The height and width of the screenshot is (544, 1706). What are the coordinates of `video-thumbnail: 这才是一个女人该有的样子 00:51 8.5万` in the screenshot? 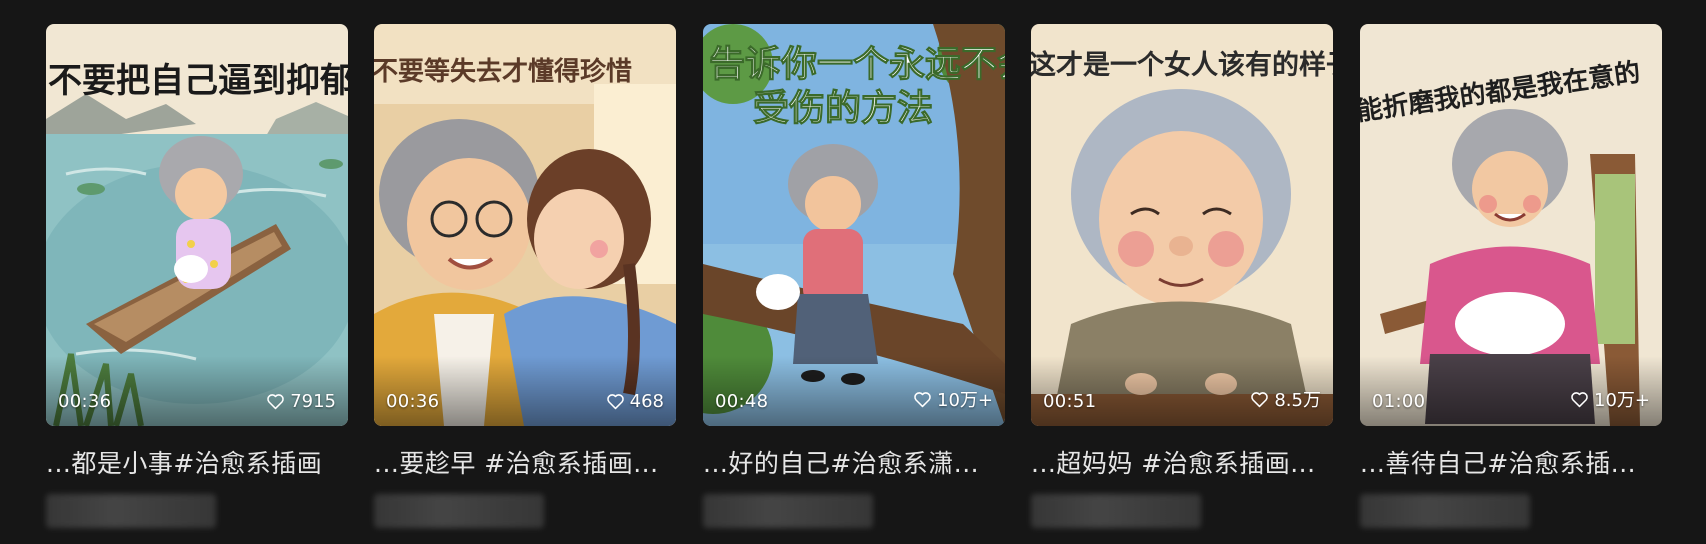 It's located at (1182, 225).